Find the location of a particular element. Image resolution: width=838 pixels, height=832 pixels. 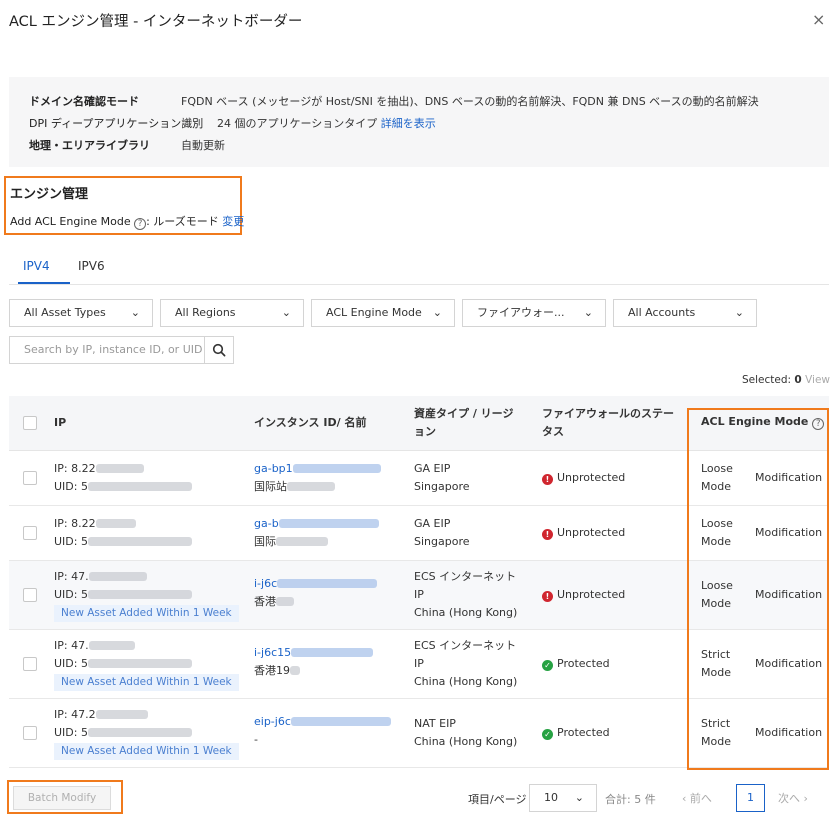

search-input: Search by IP, instance ID, or UID is located at coordinates (107, 350).